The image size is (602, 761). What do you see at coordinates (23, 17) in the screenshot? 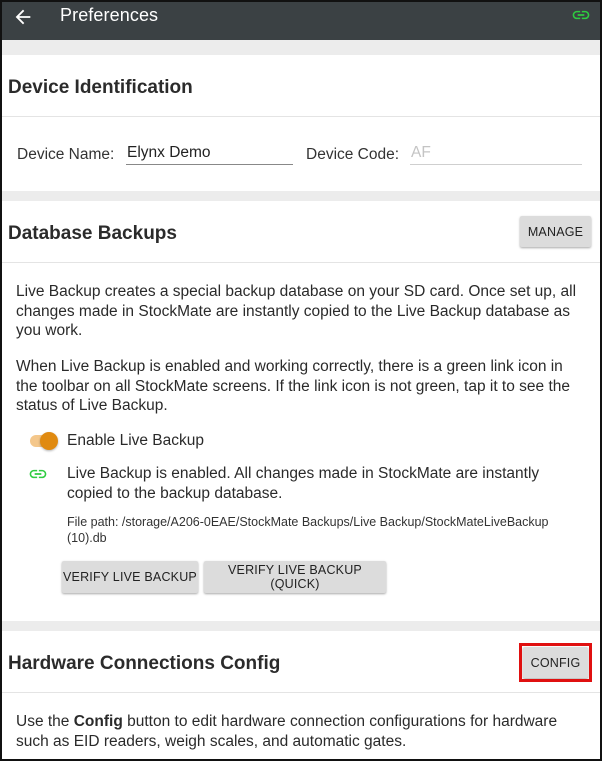
I see `arrow-left-icon` at bounding box center [23, 17].